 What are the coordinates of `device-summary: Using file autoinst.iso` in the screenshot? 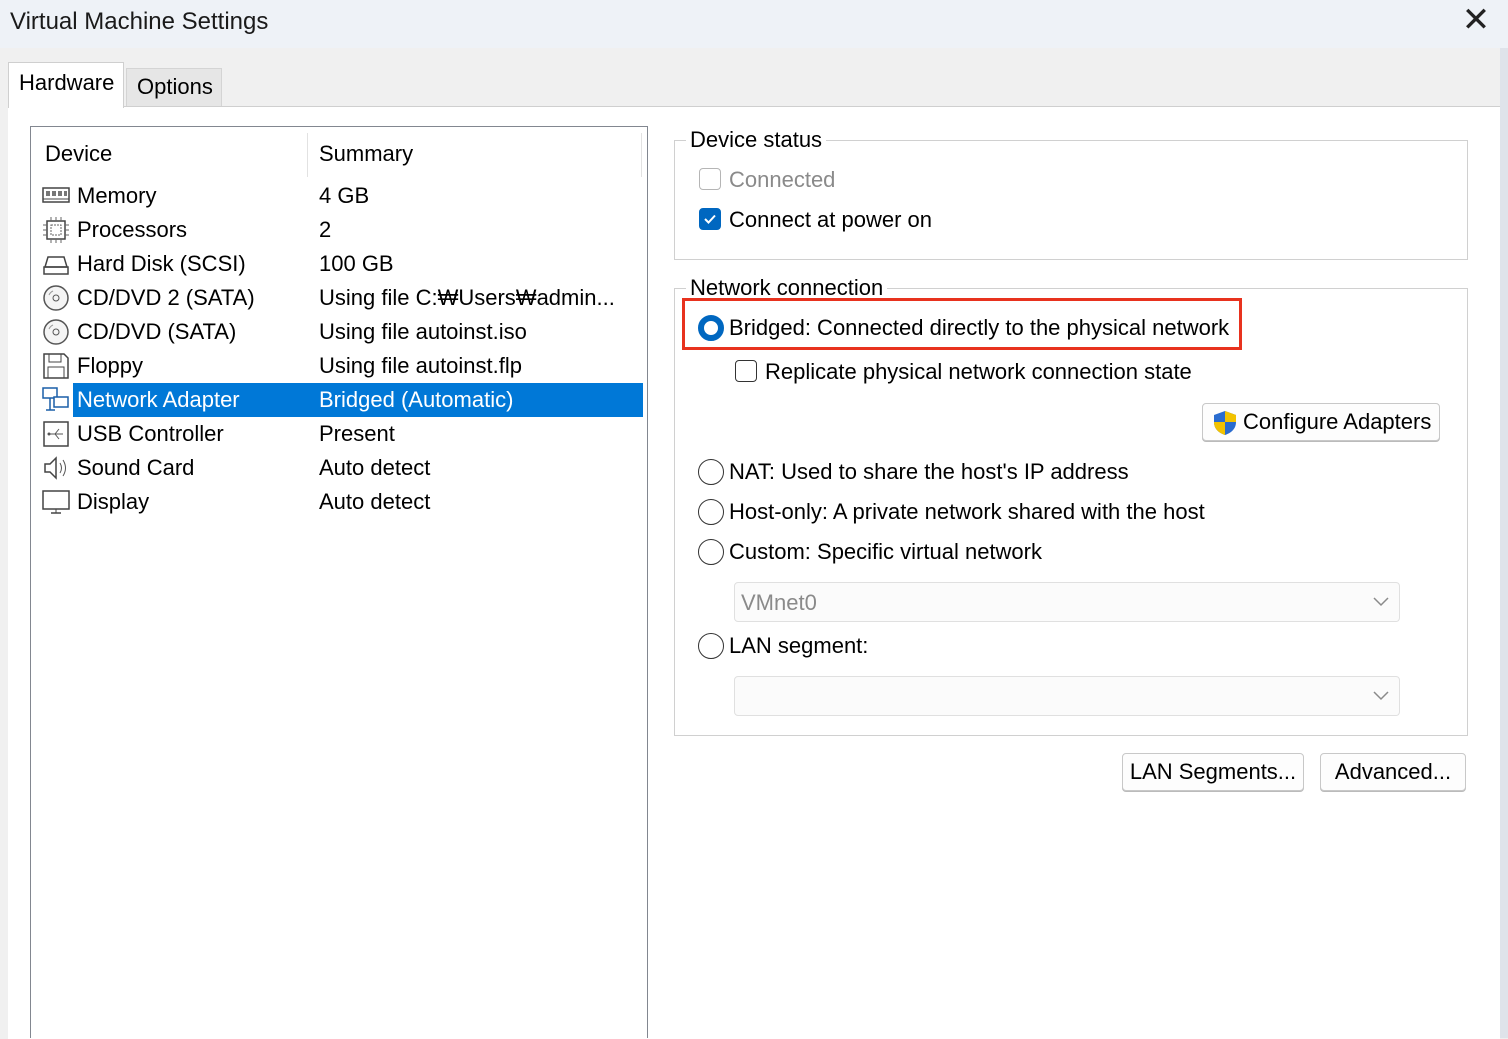 It's located at (423, 331).